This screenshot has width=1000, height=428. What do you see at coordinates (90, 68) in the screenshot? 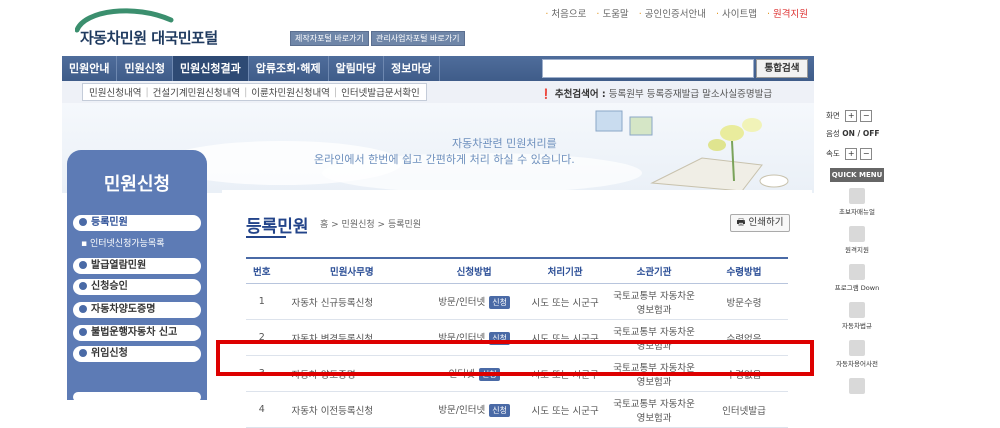
I see `nav-item-guide: 민원안내` at bounding box center [90, 68].